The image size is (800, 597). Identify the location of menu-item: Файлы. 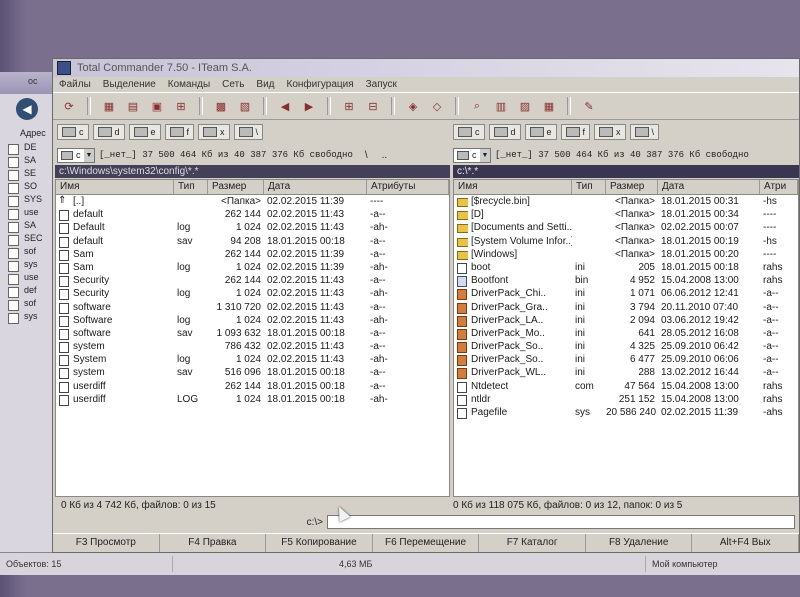
(75, 84).